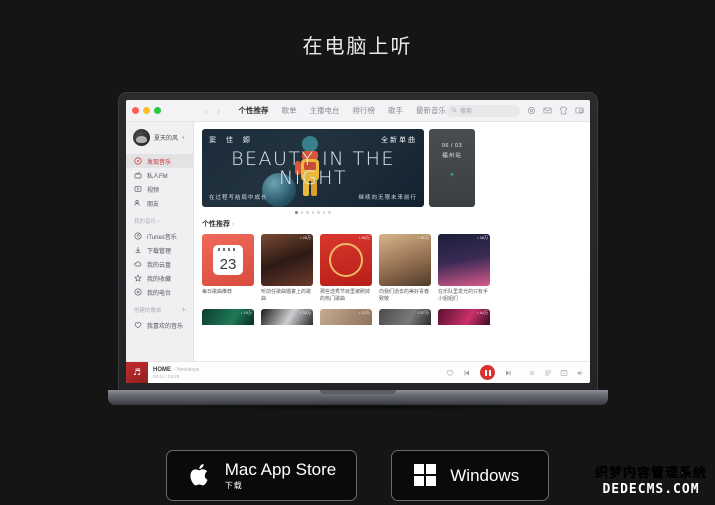  I want to click on gear-icon, so click(531, 110).